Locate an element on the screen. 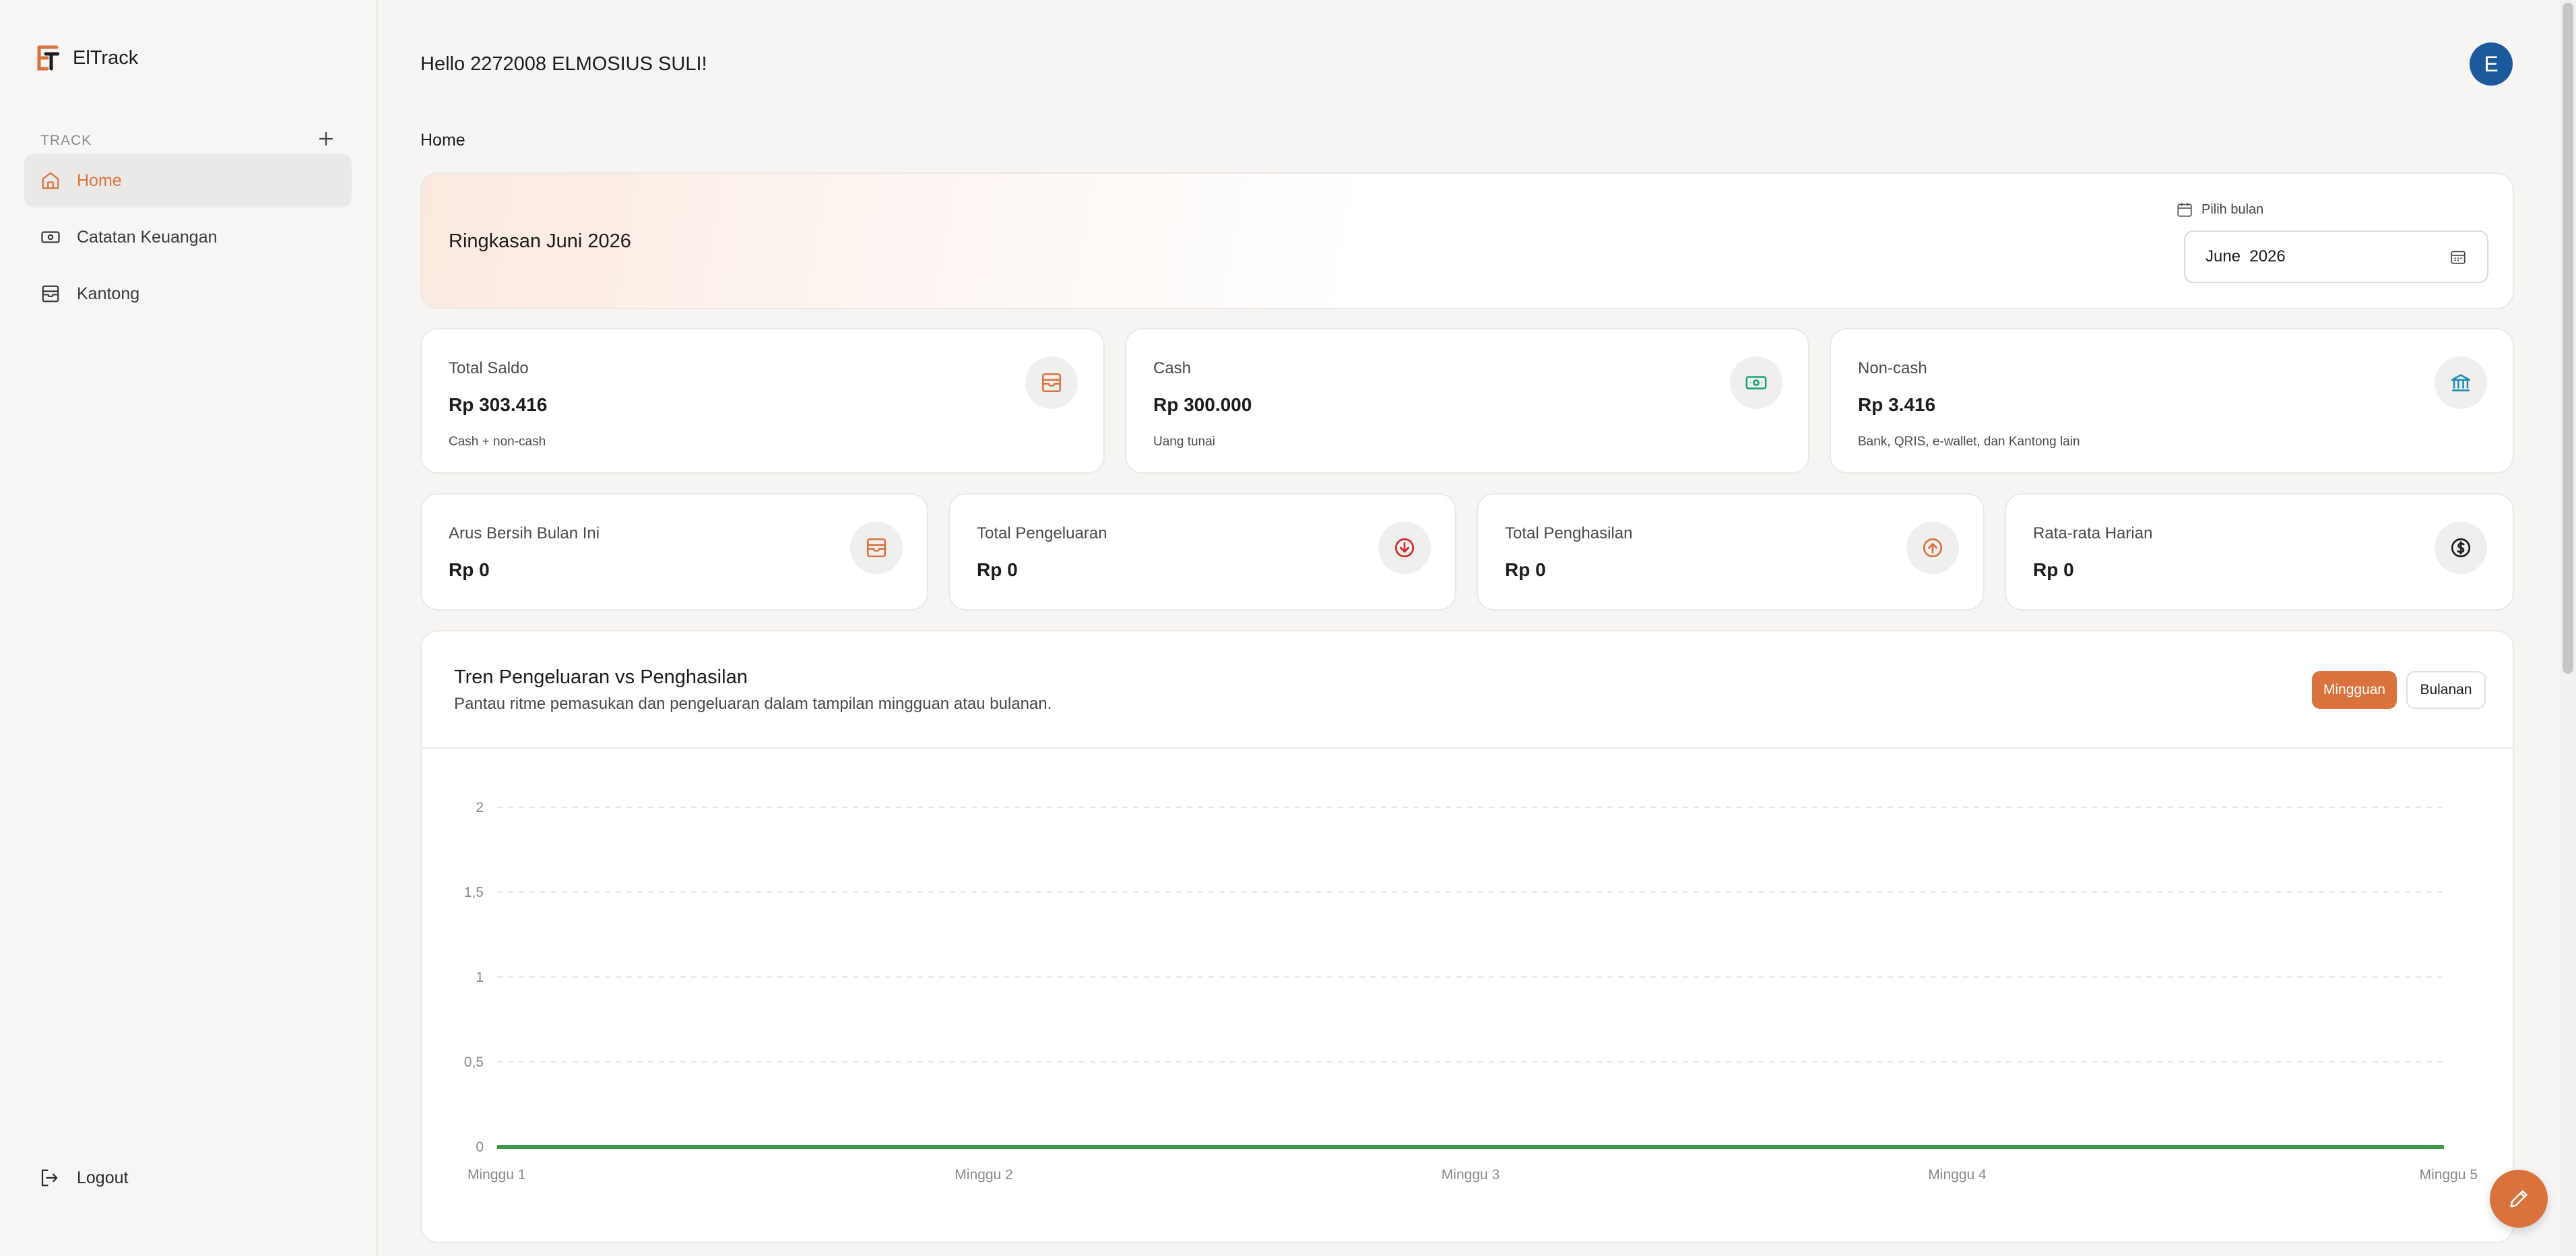 This screenshot has height=1256, width=2576. stat-card-total-pengeluaran: Total Pengeluaran Rp 0 is located at coordinates (1202, 551).